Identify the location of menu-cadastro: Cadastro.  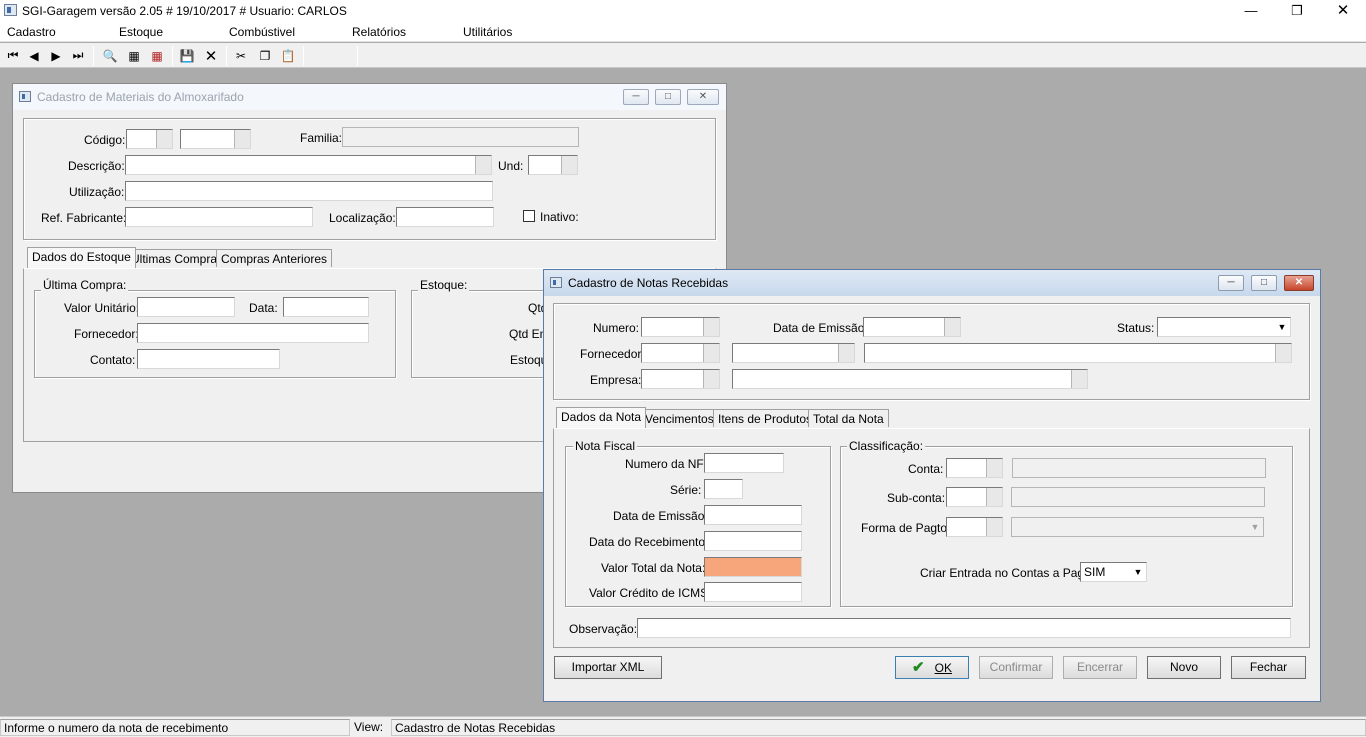
(31, 32).